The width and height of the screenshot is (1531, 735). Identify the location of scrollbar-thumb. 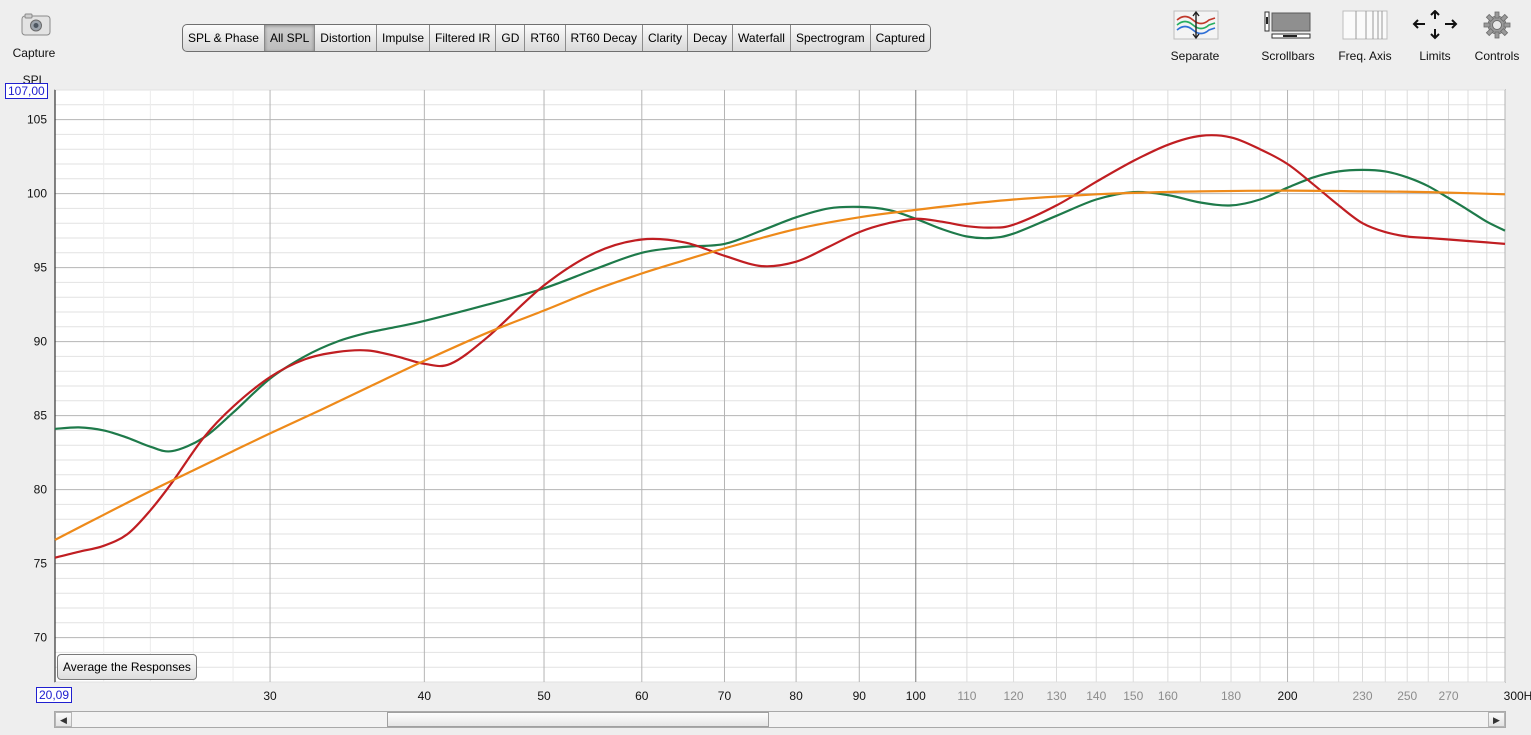
(578, 719).